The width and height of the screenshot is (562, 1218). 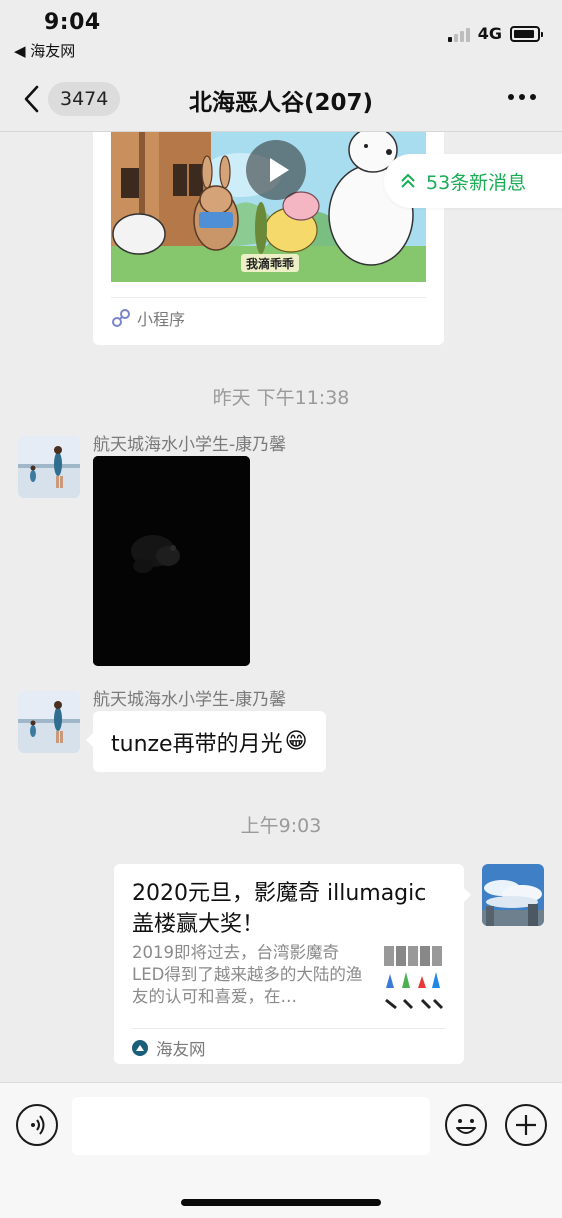 I want to click on battery-level, so click(x=524, y=33).